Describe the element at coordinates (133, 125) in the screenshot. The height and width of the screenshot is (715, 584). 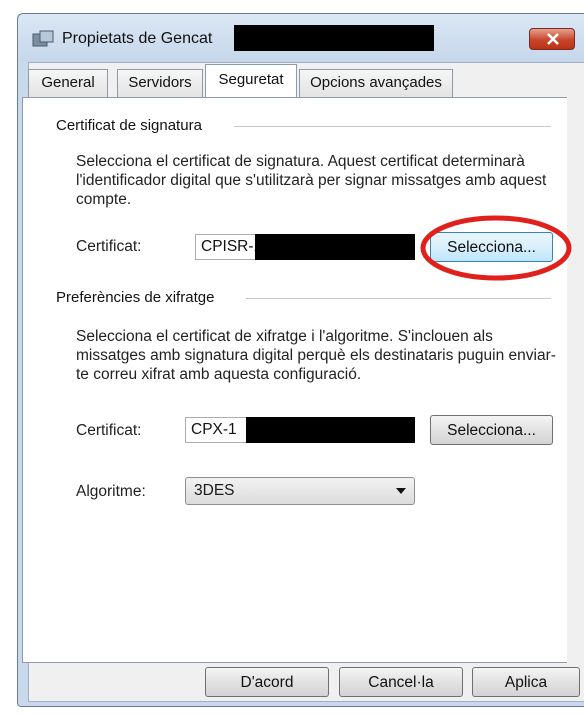
I see `signature-section-title: Certificat de signatura` at that location.